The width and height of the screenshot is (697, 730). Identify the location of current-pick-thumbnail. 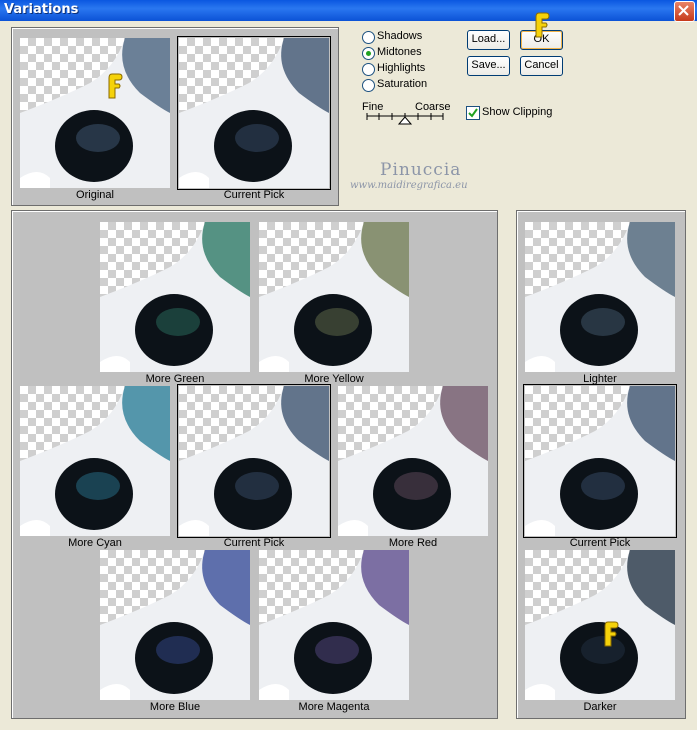
(254, 113).